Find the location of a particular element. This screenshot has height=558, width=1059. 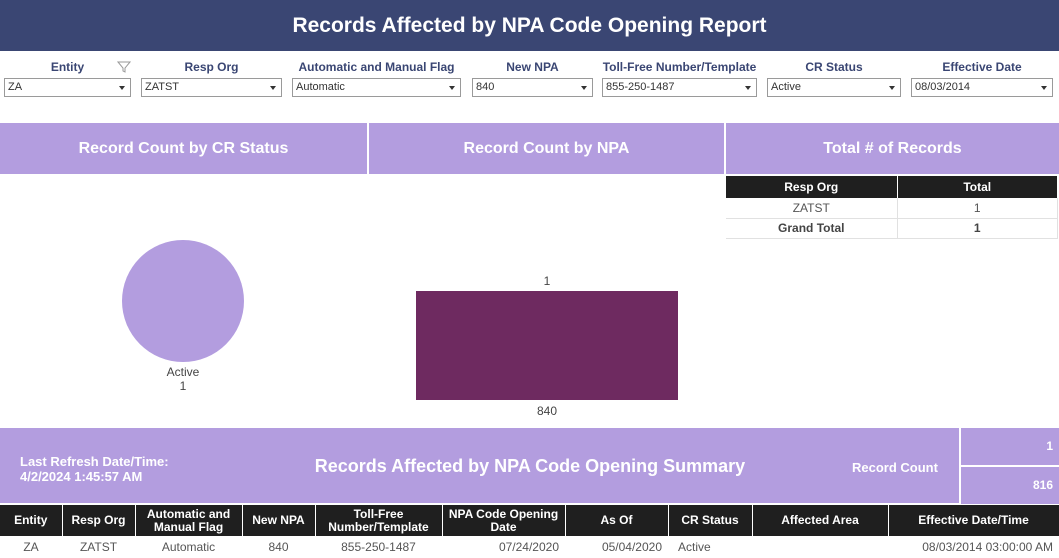

filter-toll-free-label: Toll-Free Number/Template is located at coordinates (679, 67).